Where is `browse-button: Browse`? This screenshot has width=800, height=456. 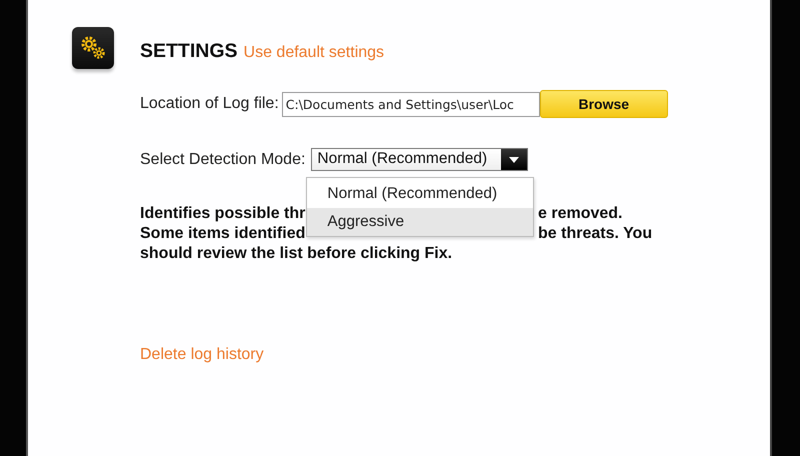
browse-button: Browse is located at coordinates (604, 104).